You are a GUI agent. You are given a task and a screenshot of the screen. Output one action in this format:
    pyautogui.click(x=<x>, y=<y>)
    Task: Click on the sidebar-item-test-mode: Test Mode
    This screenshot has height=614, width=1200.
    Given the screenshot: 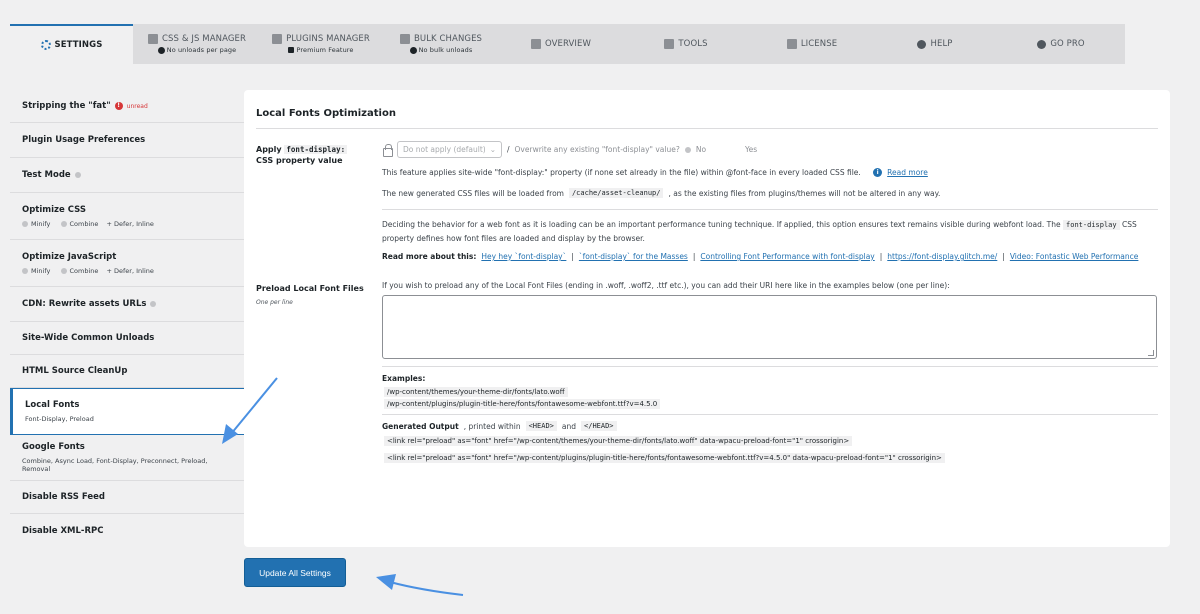 What is the action you would take?
    pyautogui.click(x=127, y=175)
    